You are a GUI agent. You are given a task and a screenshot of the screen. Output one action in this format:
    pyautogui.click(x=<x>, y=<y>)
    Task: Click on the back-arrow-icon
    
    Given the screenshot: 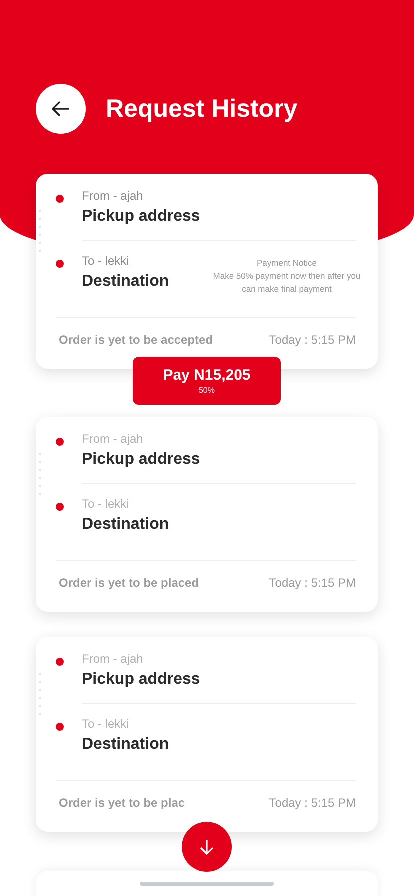 What is the action you would take?
    pyautogui.click(x=61, y=109)
    